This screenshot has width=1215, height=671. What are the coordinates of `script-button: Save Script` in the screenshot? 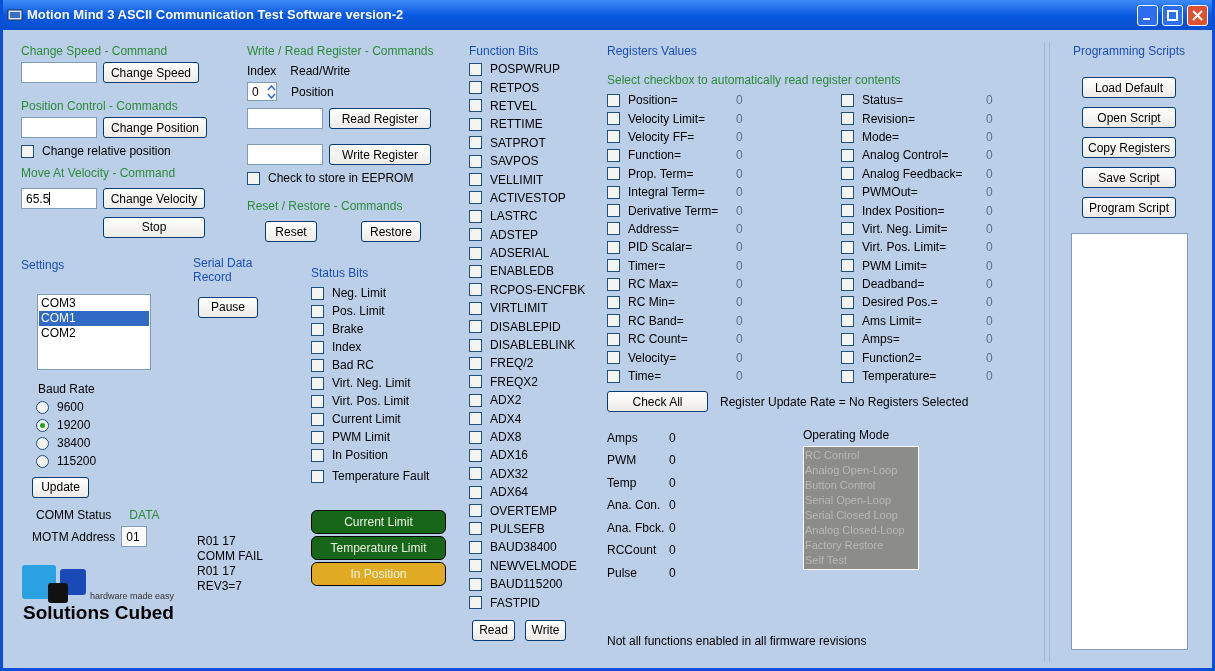 It's located at (1129, 177).